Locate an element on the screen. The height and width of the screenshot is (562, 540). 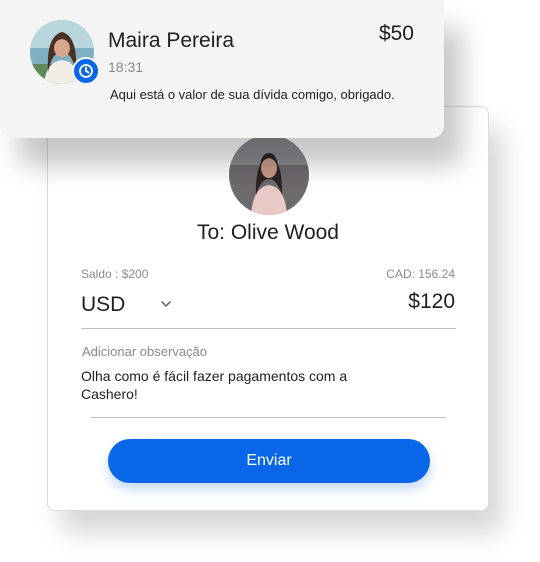
clock-icon is located at coordinates (86, 71).